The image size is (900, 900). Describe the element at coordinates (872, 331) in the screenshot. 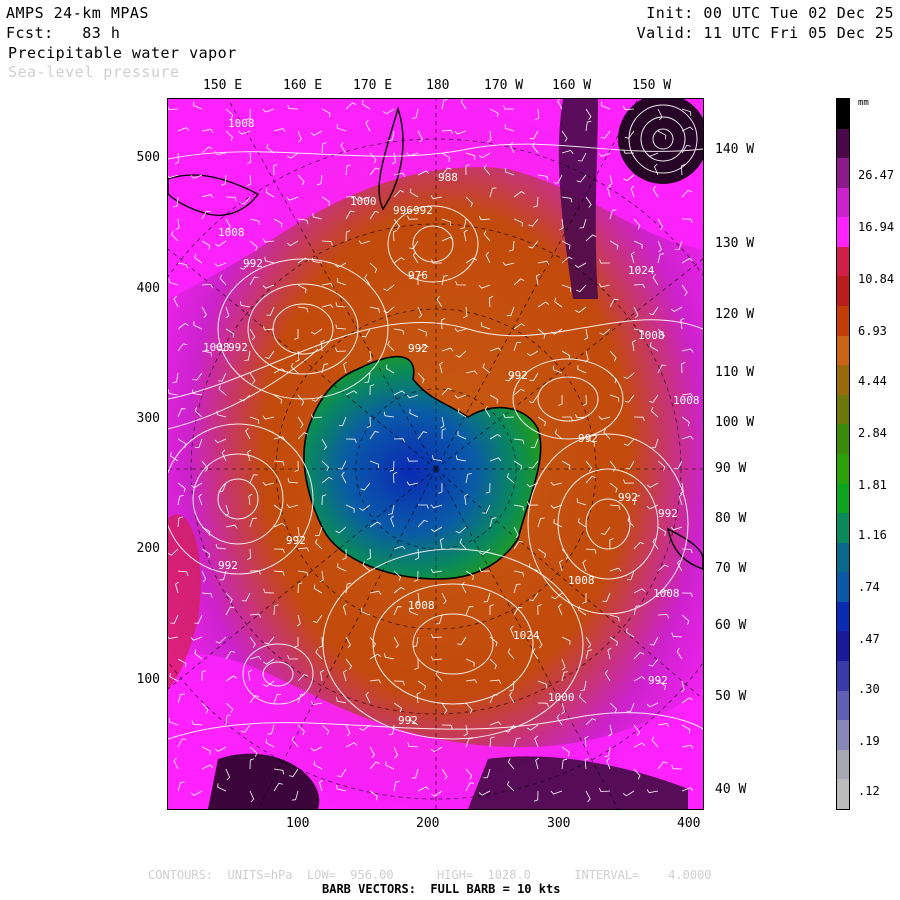

I see `colorbar-label: 6.93` at that location.